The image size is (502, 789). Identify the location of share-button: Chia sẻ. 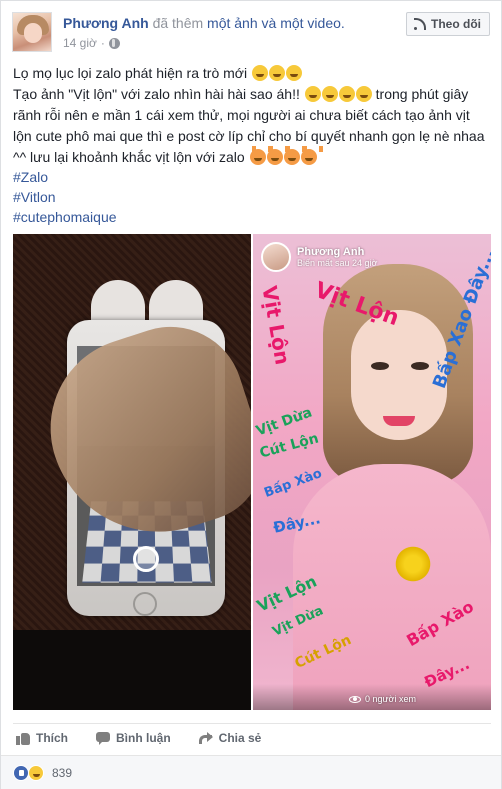
(230, 737).